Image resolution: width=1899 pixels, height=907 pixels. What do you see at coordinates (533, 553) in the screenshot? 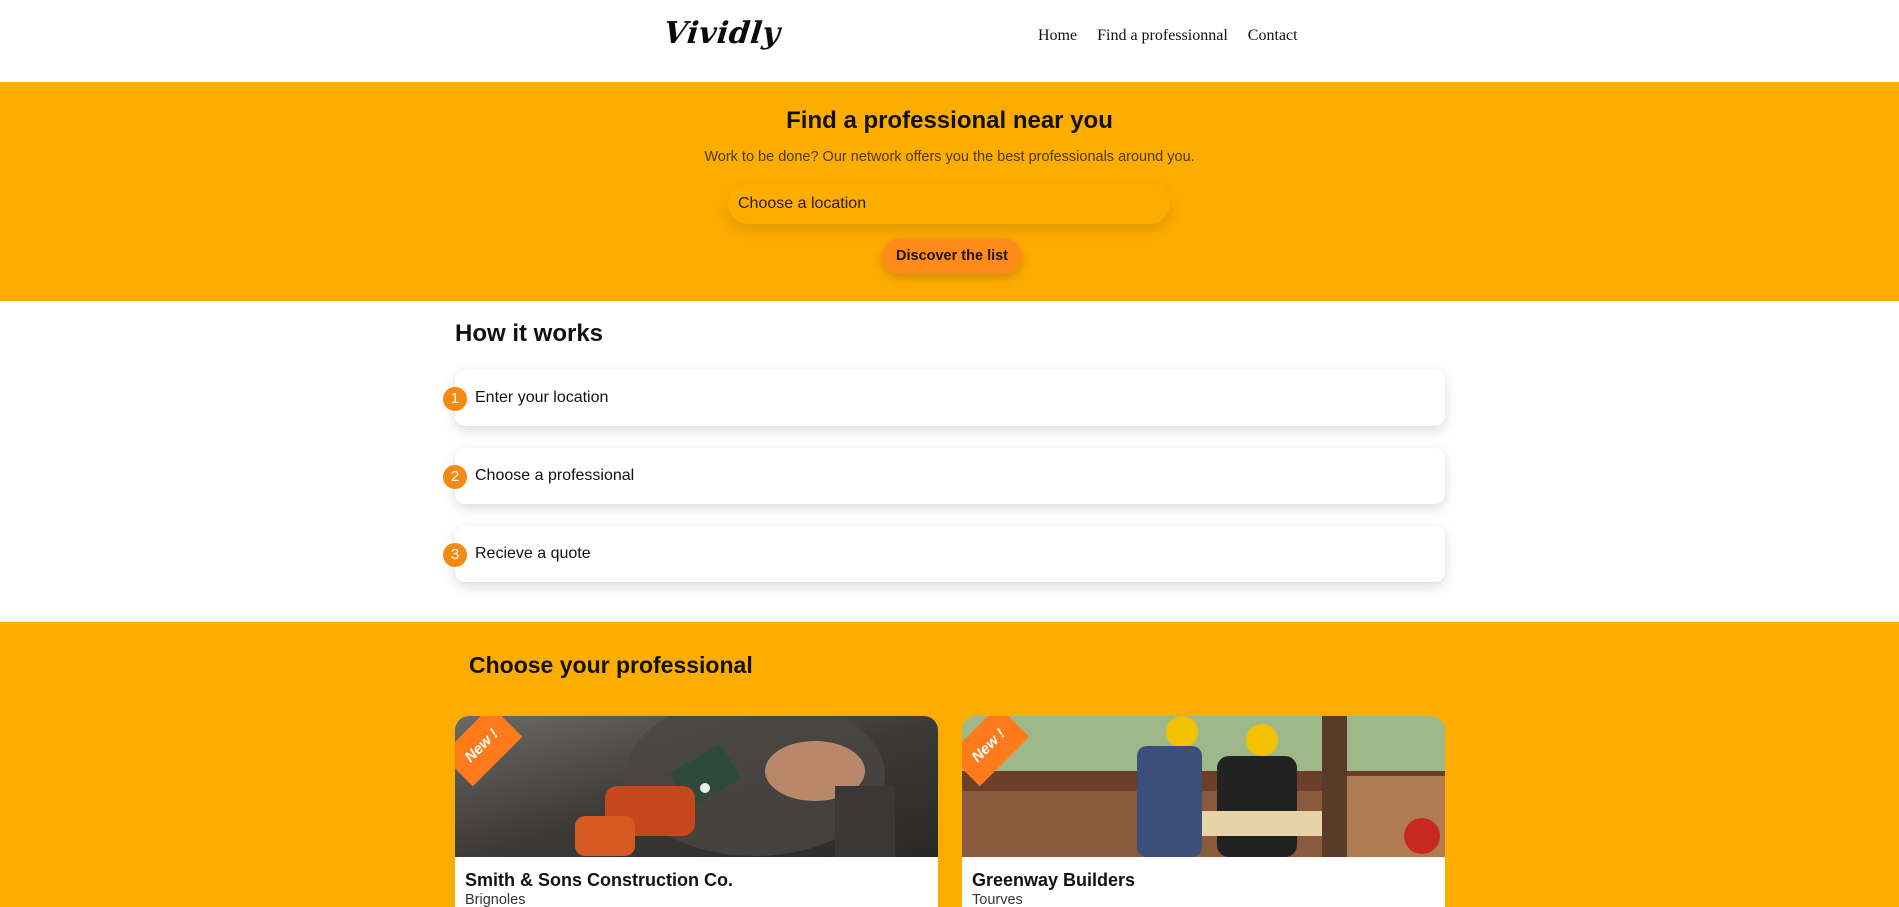
I see `step-label: Recieve a quote` at bounding box center [533, 553].